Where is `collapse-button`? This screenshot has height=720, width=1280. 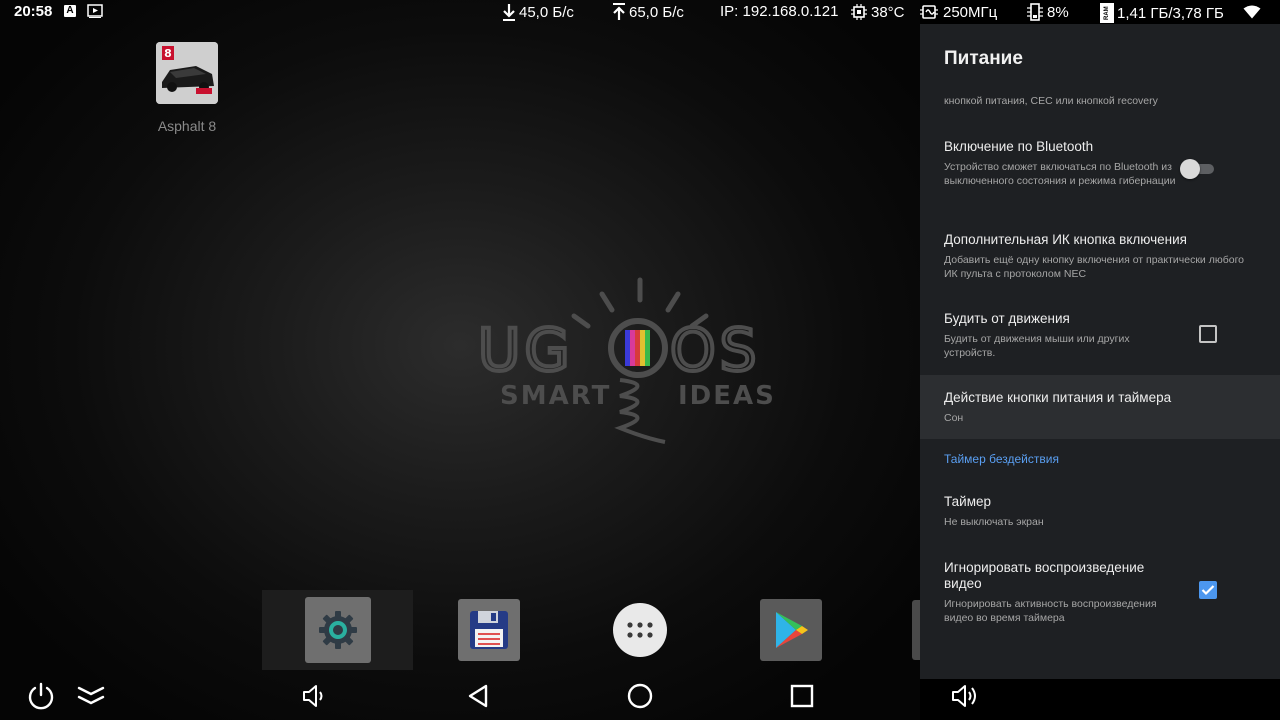 collapse-button is located at coordinates (91, 696).